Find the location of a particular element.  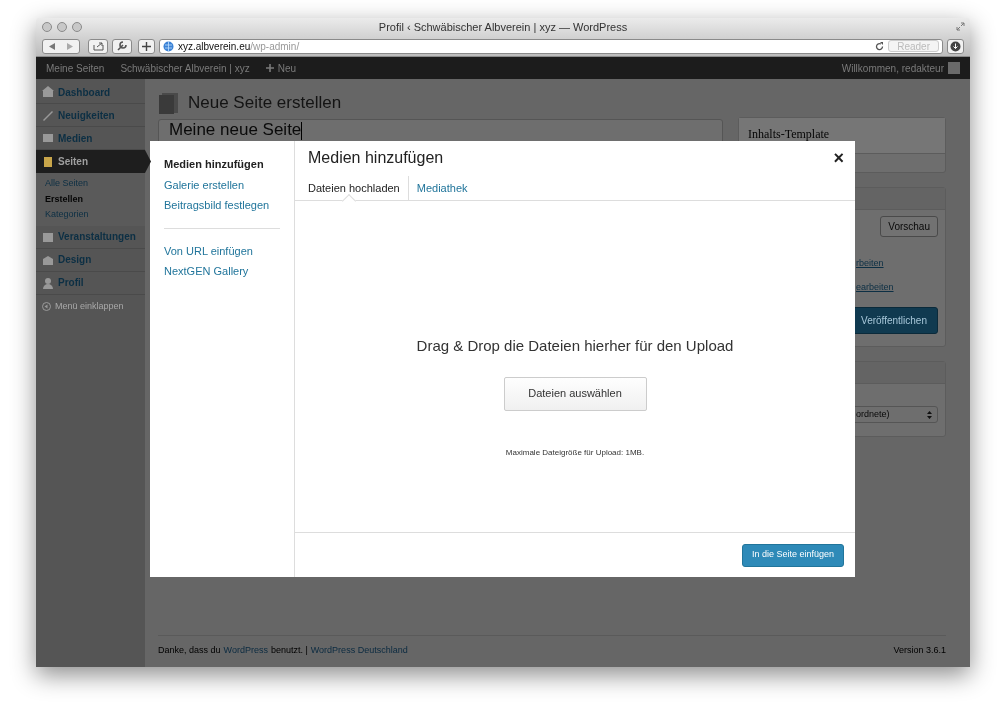

url-text: xyz.albverein.eu/wp-admin/ is located at coordinates (239, 46).